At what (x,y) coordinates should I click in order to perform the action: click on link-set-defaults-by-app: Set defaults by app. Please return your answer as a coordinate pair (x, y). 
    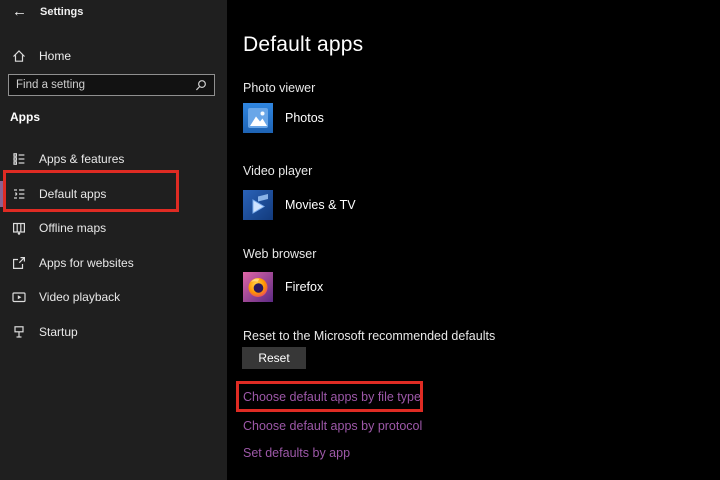
    Looking at the image, I should click on (296, 453).